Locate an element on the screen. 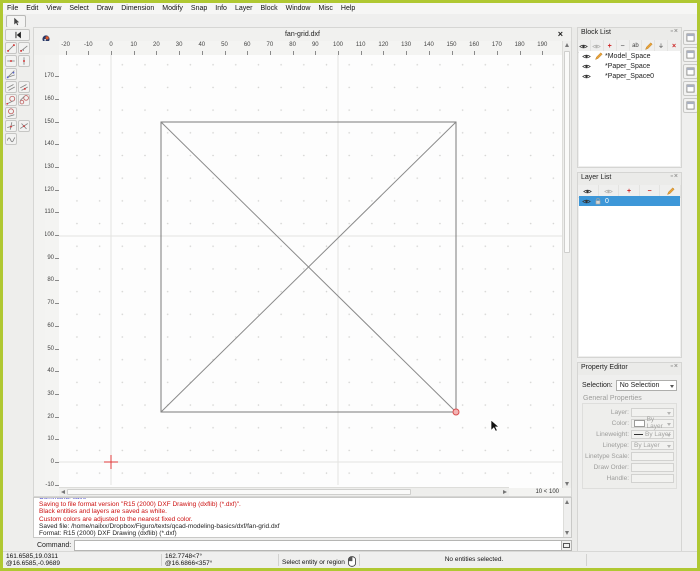 The height and width of the screenshot is (571, 700). relative-polar: @16.6866<357° is located at coordinates (189, 563).